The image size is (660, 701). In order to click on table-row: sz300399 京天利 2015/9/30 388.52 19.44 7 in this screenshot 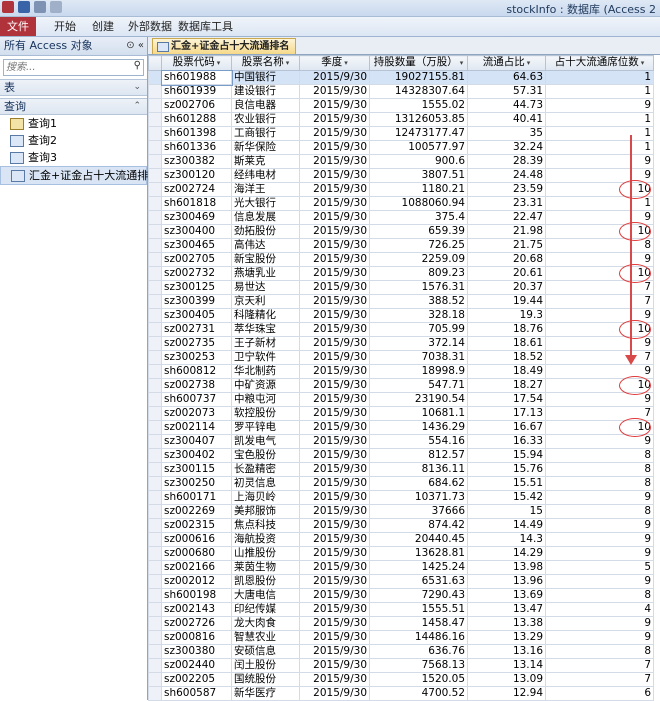, I will do `click(401, 301)`.